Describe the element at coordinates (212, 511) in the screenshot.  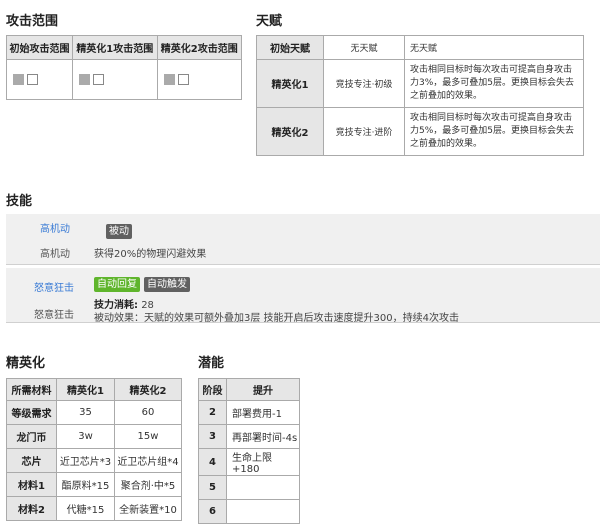
I see `potential-stage: 6` at that location.